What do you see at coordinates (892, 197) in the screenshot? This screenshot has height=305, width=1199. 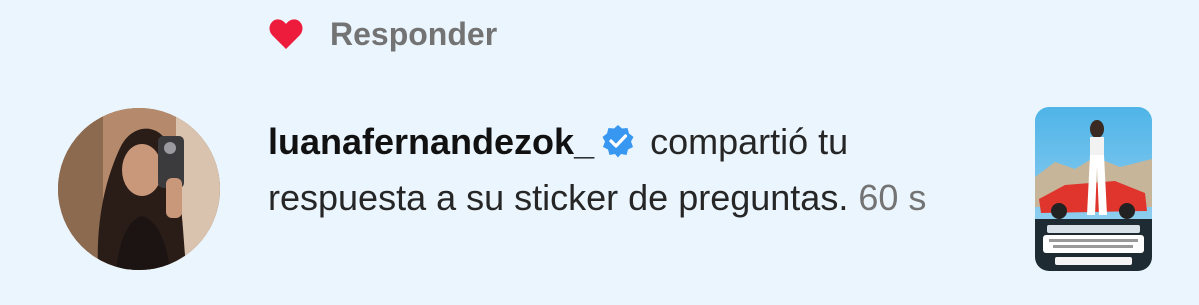 I see `timestamp: 60 s` at bounding box center [892, 197].